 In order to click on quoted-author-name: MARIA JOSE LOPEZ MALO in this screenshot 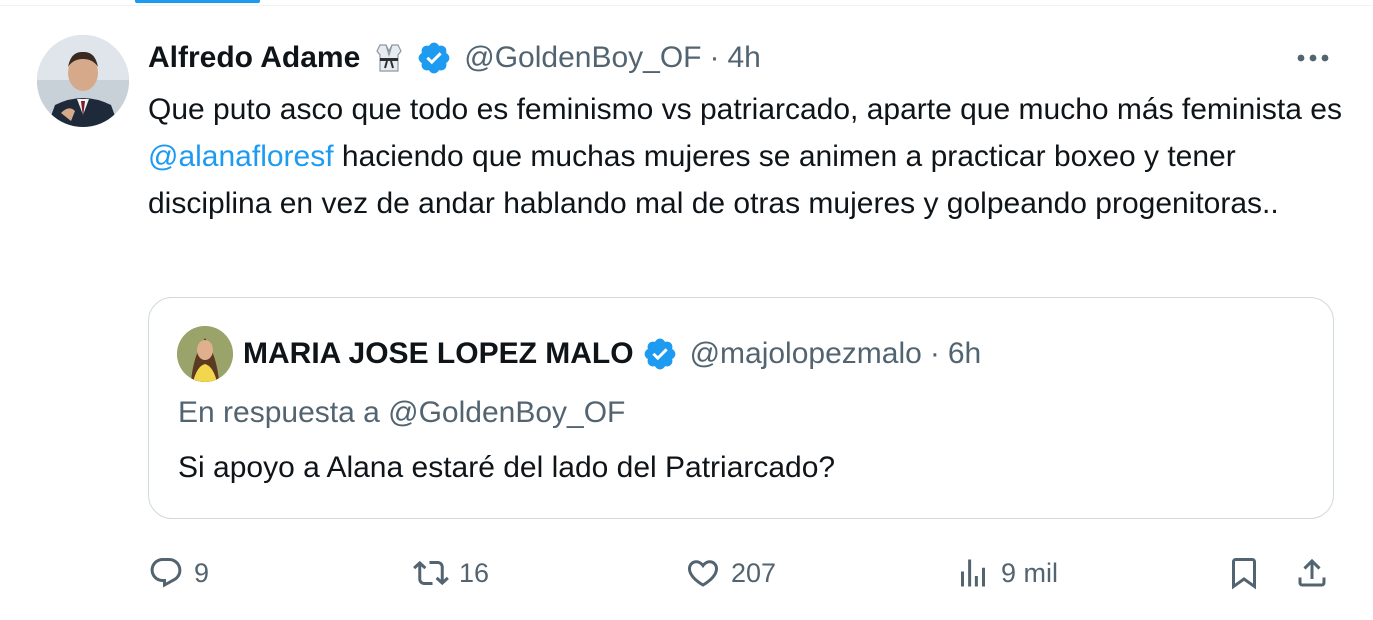, I will do `click(438, 354)`.